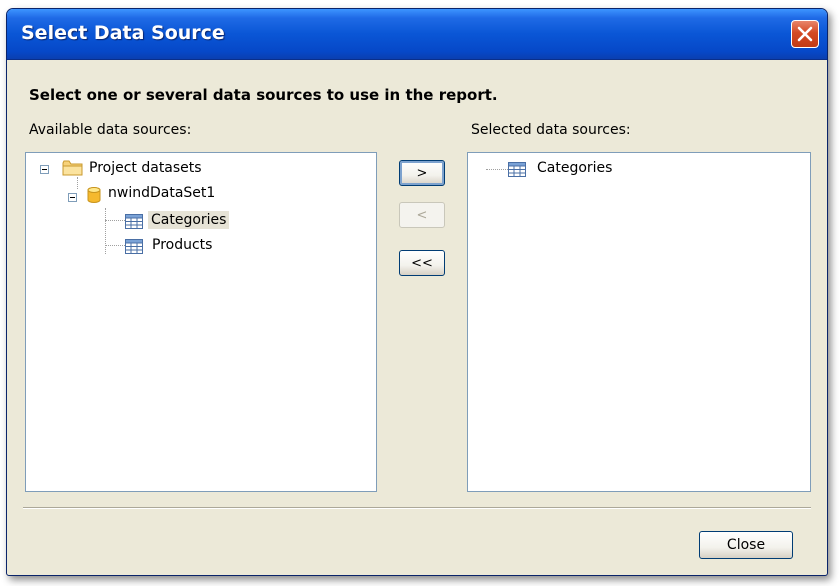  I want to click on footer-divider, so click(417, 508).